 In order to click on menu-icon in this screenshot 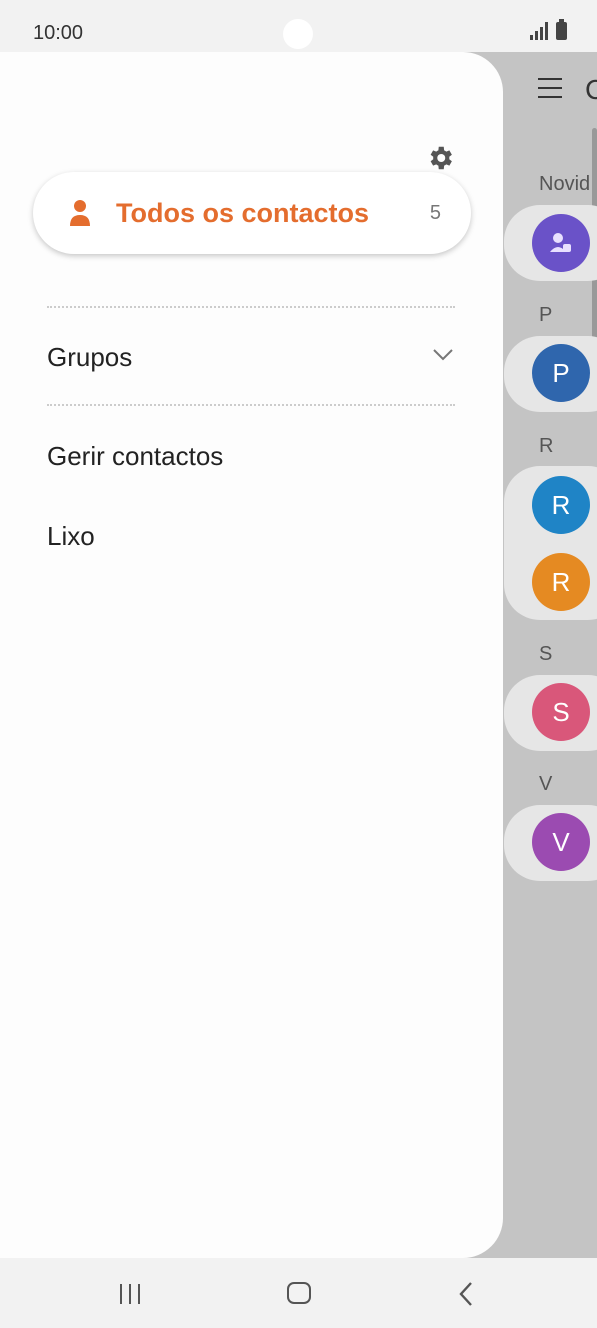, I will do `click(550, 88)`.